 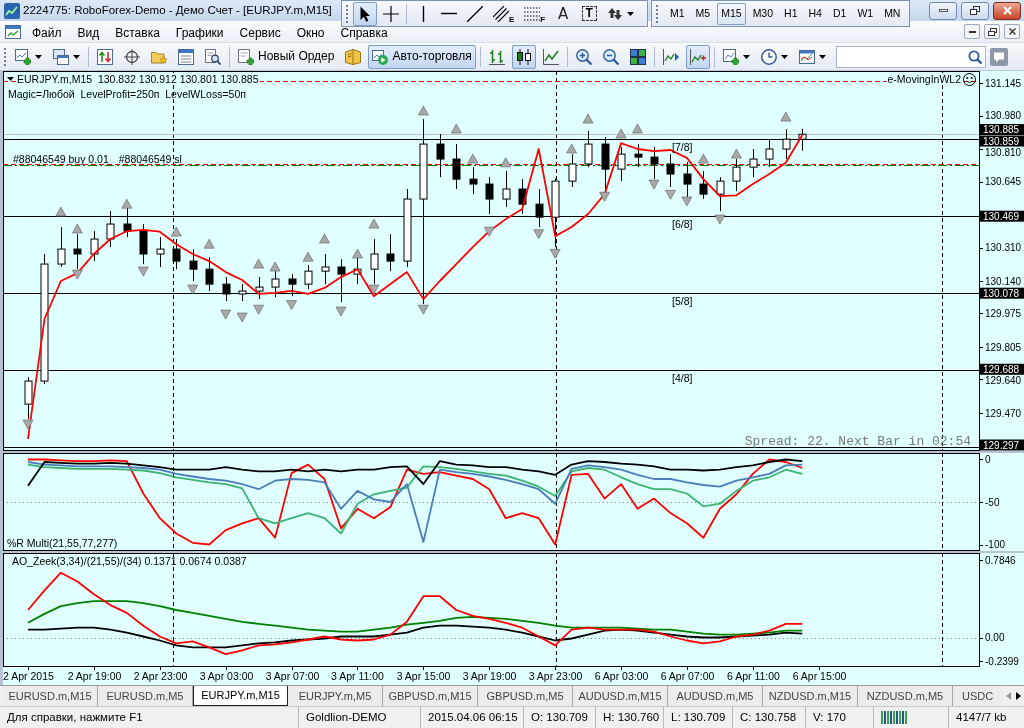 I want to click on status-text: L: 130.709, so click(x=697, y=717).